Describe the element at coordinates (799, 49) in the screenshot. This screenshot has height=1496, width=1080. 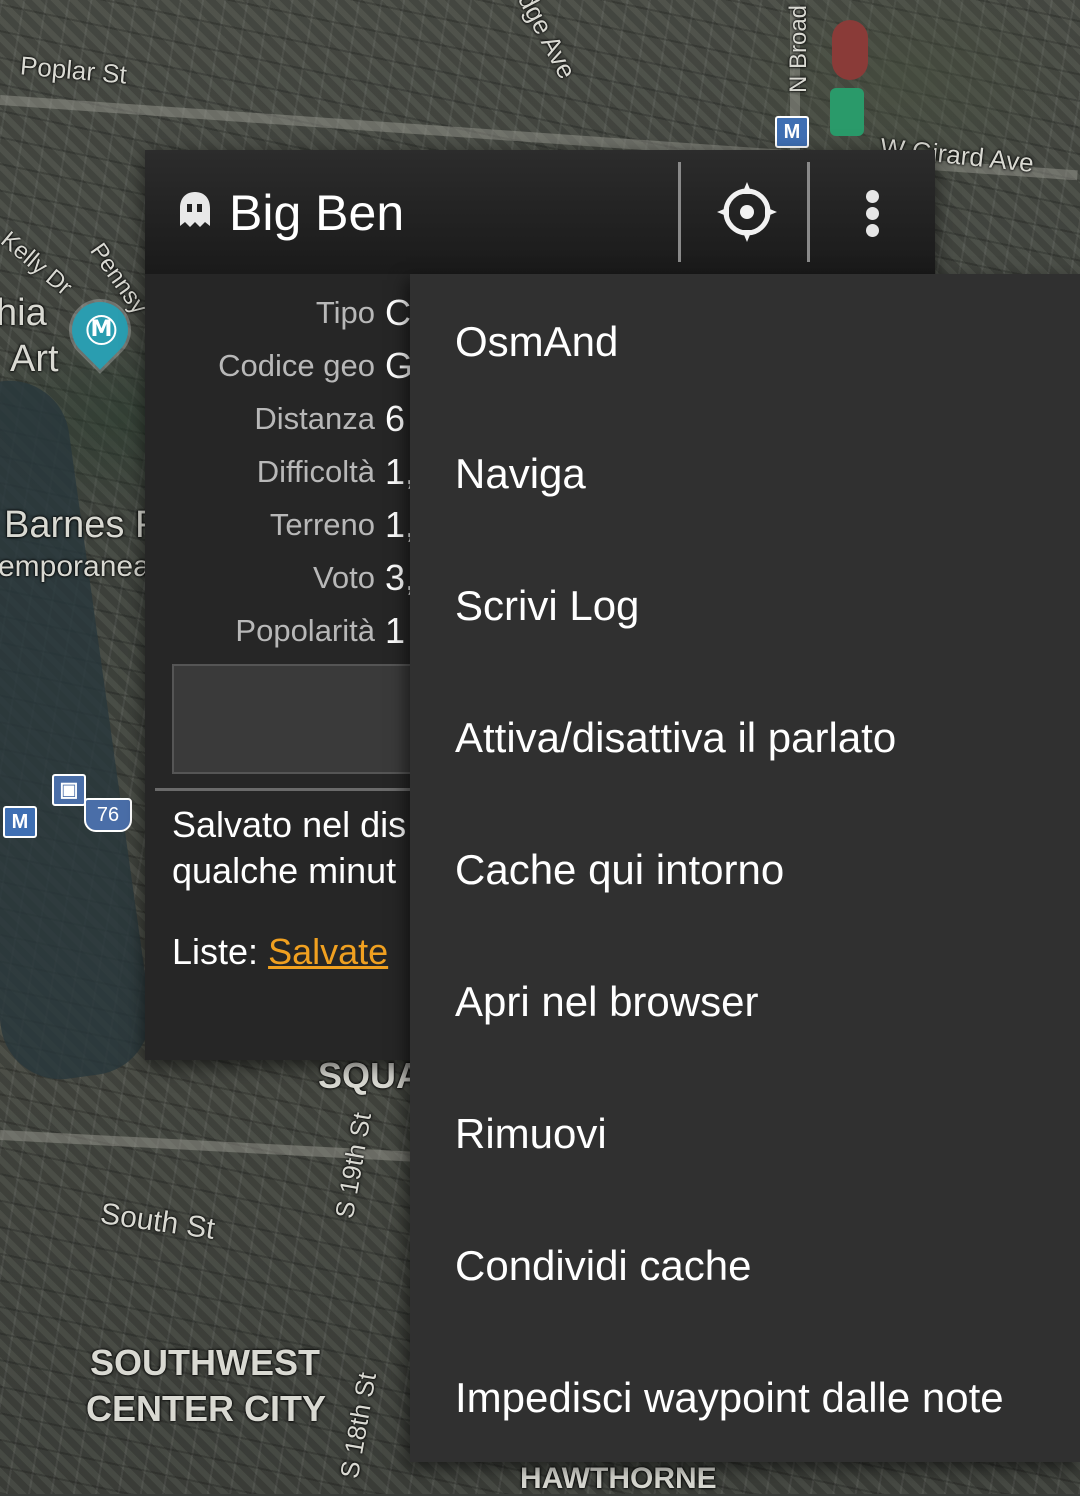
I see `map-label: N Broad` at that location.